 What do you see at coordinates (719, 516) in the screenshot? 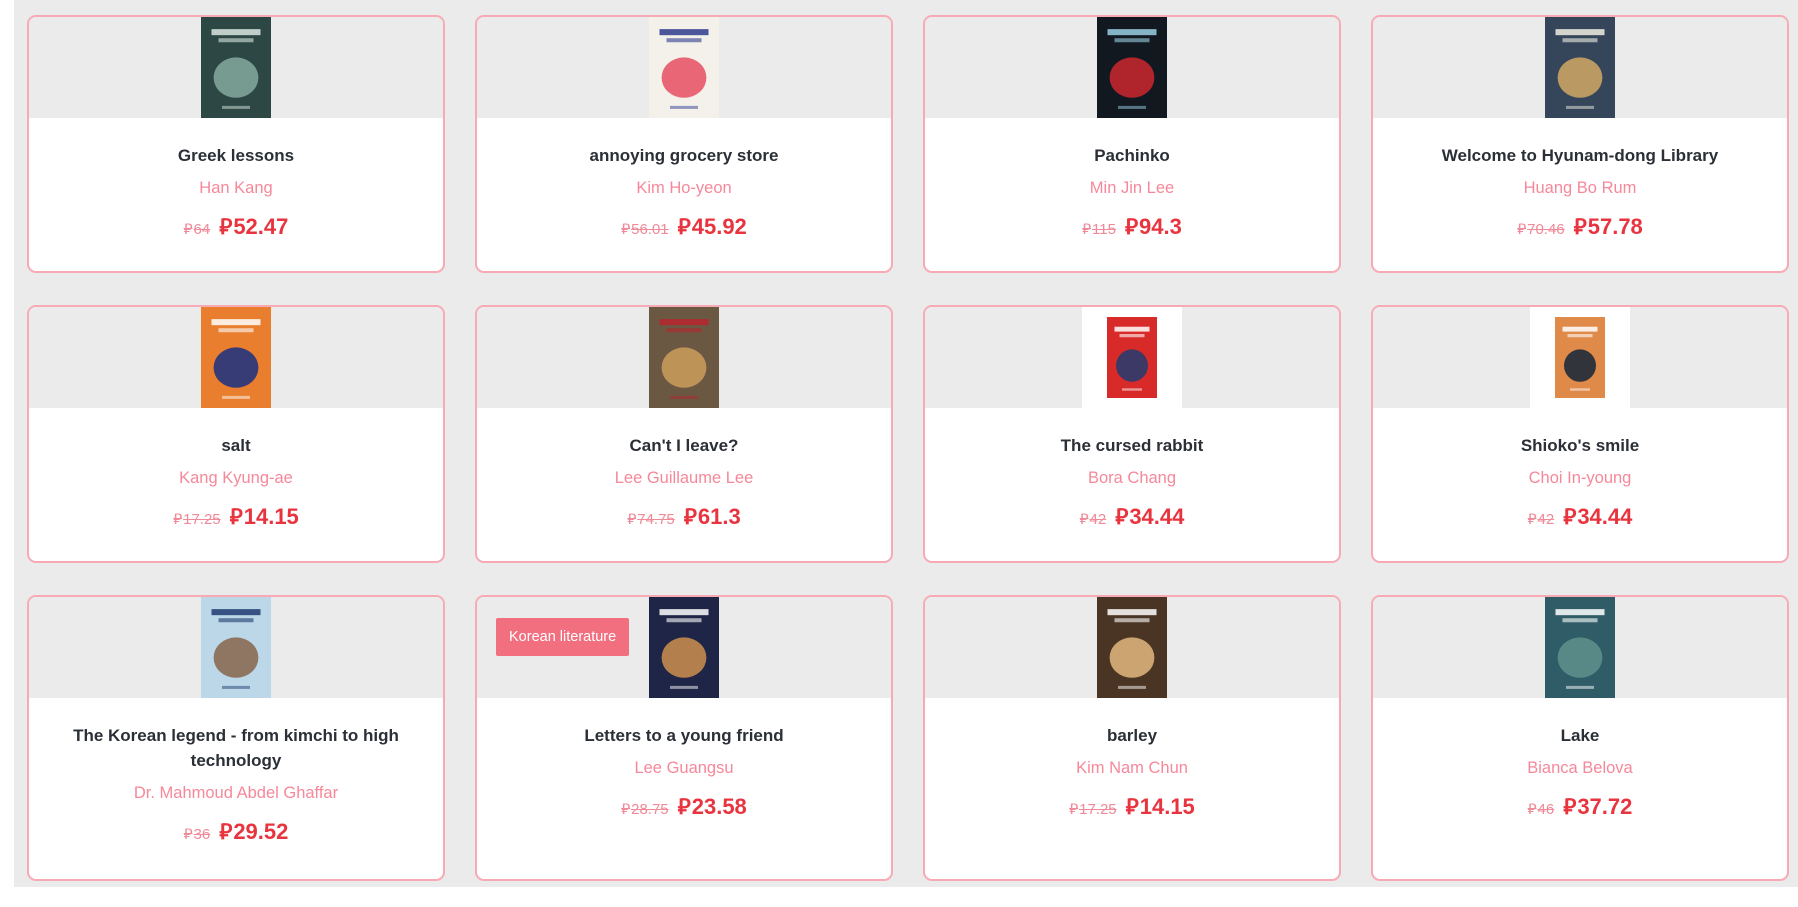
I see `sale-price-value: 61.3` at bounding box center [719, 516].